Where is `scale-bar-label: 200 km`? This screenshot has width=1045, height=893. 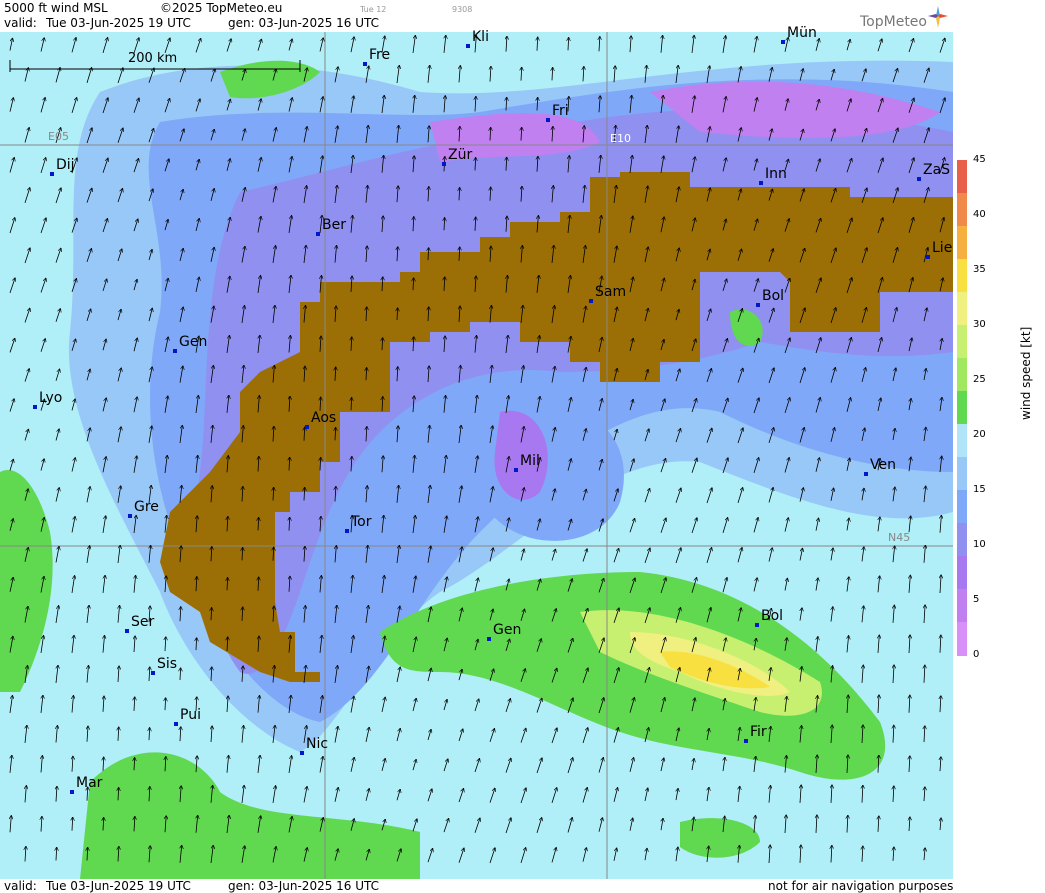 scale-bar-label: 200 km is located at coordinates (153, 58).